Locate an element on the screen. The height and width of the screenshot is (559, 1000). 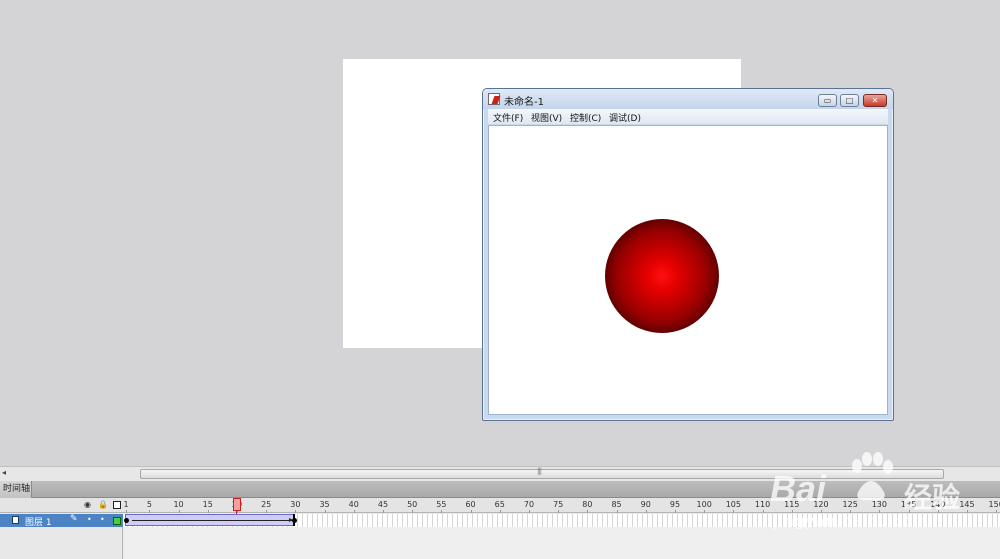
ruler-label: 1 is located at coordinates (126, 504).